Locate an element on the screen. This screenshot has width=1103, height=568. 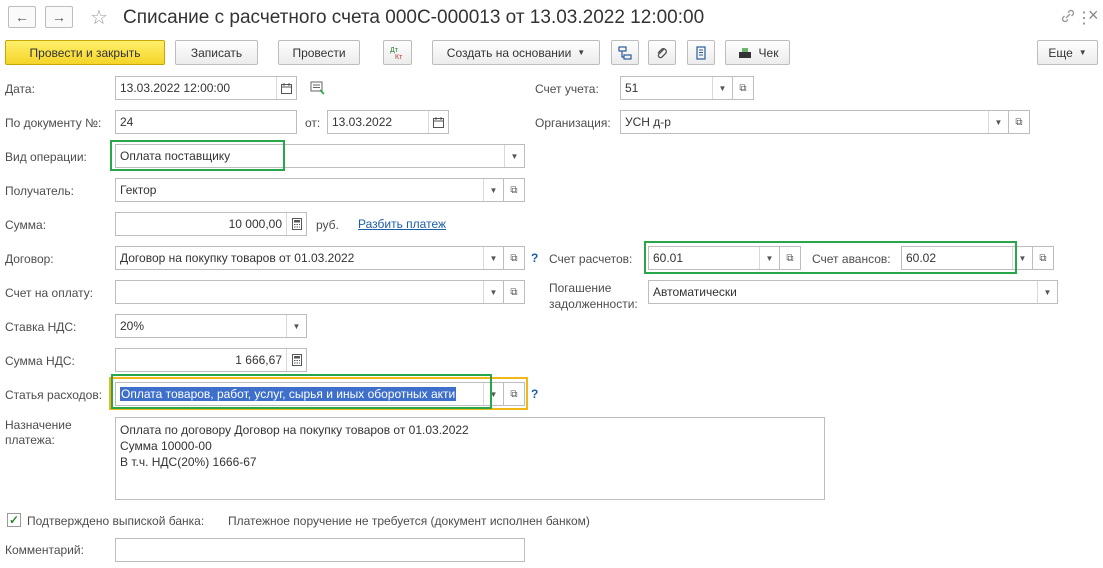
write-button: Записать is located at coordinates (216, 52).